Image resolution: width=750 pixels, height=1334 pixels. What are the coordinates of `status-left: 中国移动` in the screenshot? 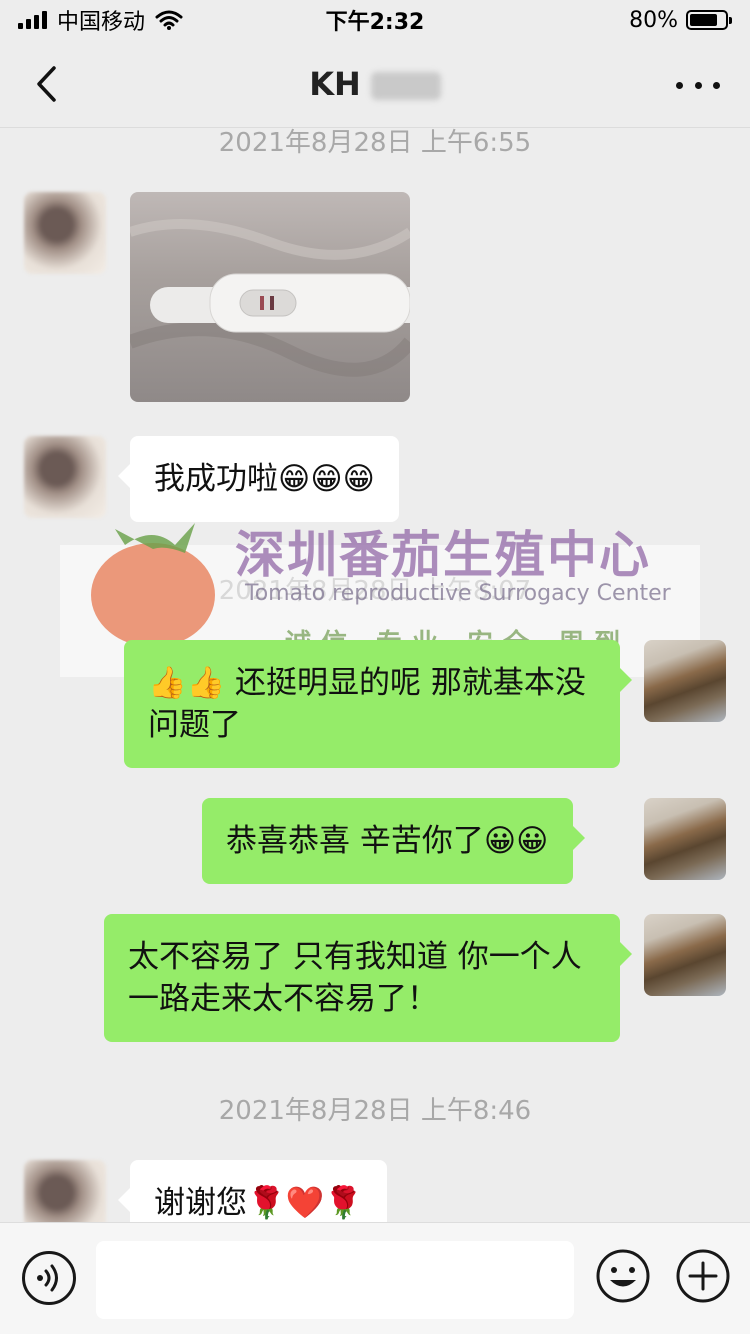 It's located at (100, 20).